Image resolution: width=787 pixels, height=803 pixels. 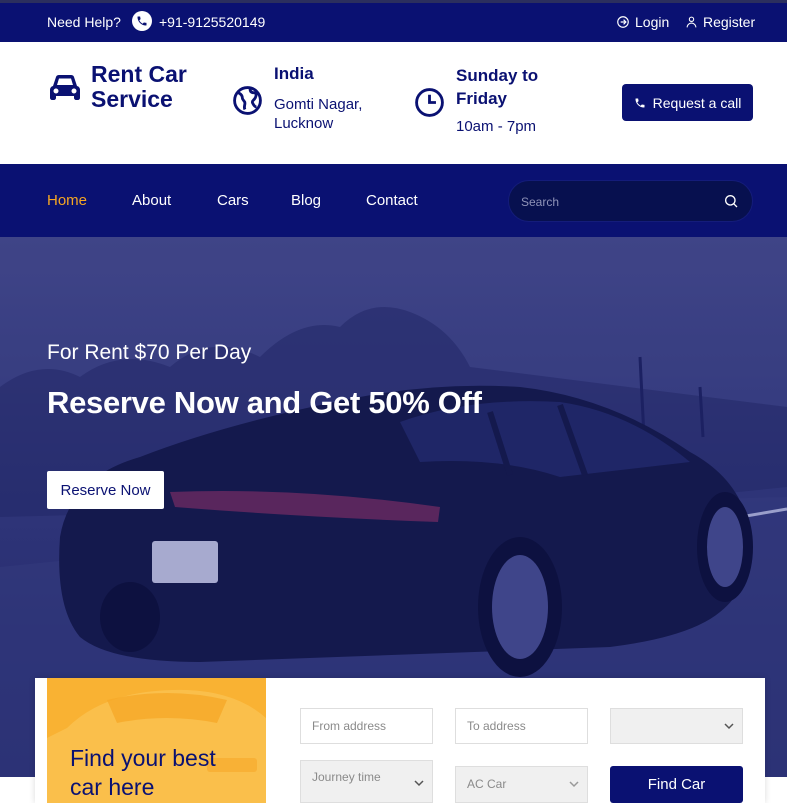 What do you see at coordinates (156, 740) in the screenshot?
I see `promo-box: Find your best car here` at bounding box center [156, 740].